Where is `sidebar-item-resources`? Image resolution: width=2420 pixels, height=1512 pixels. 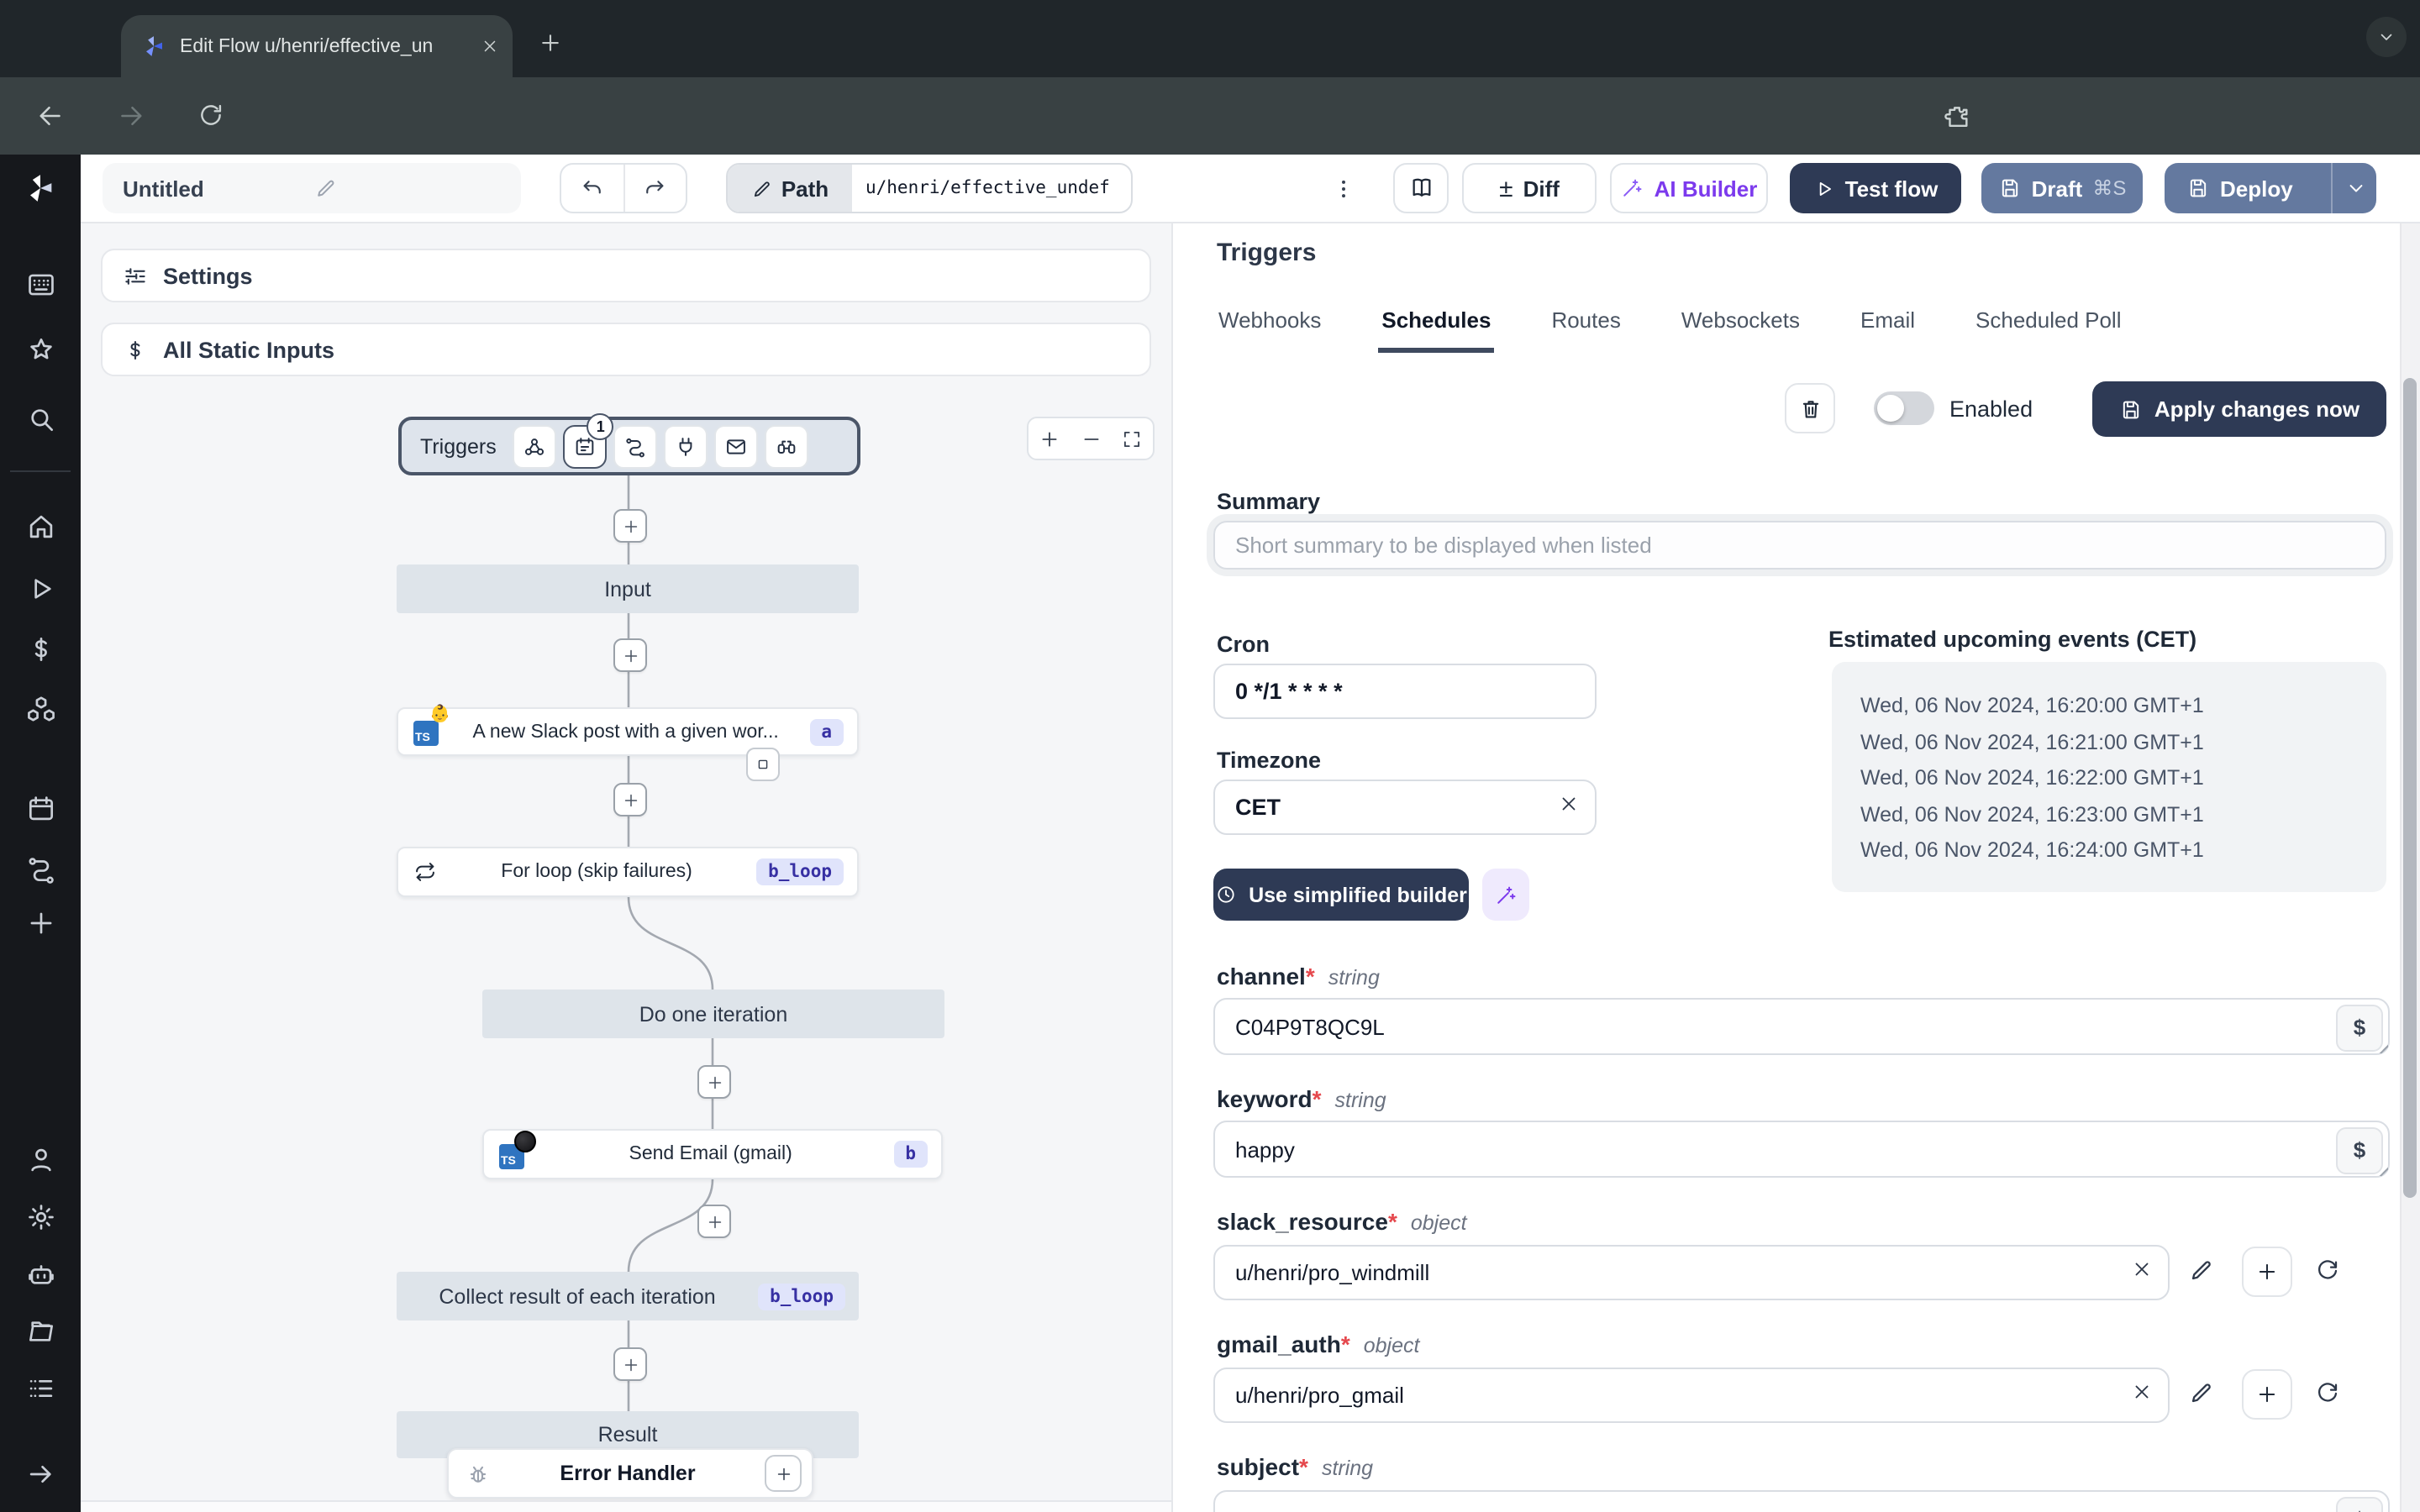
sidebar-item-resources is located at coordinates (40, 708).